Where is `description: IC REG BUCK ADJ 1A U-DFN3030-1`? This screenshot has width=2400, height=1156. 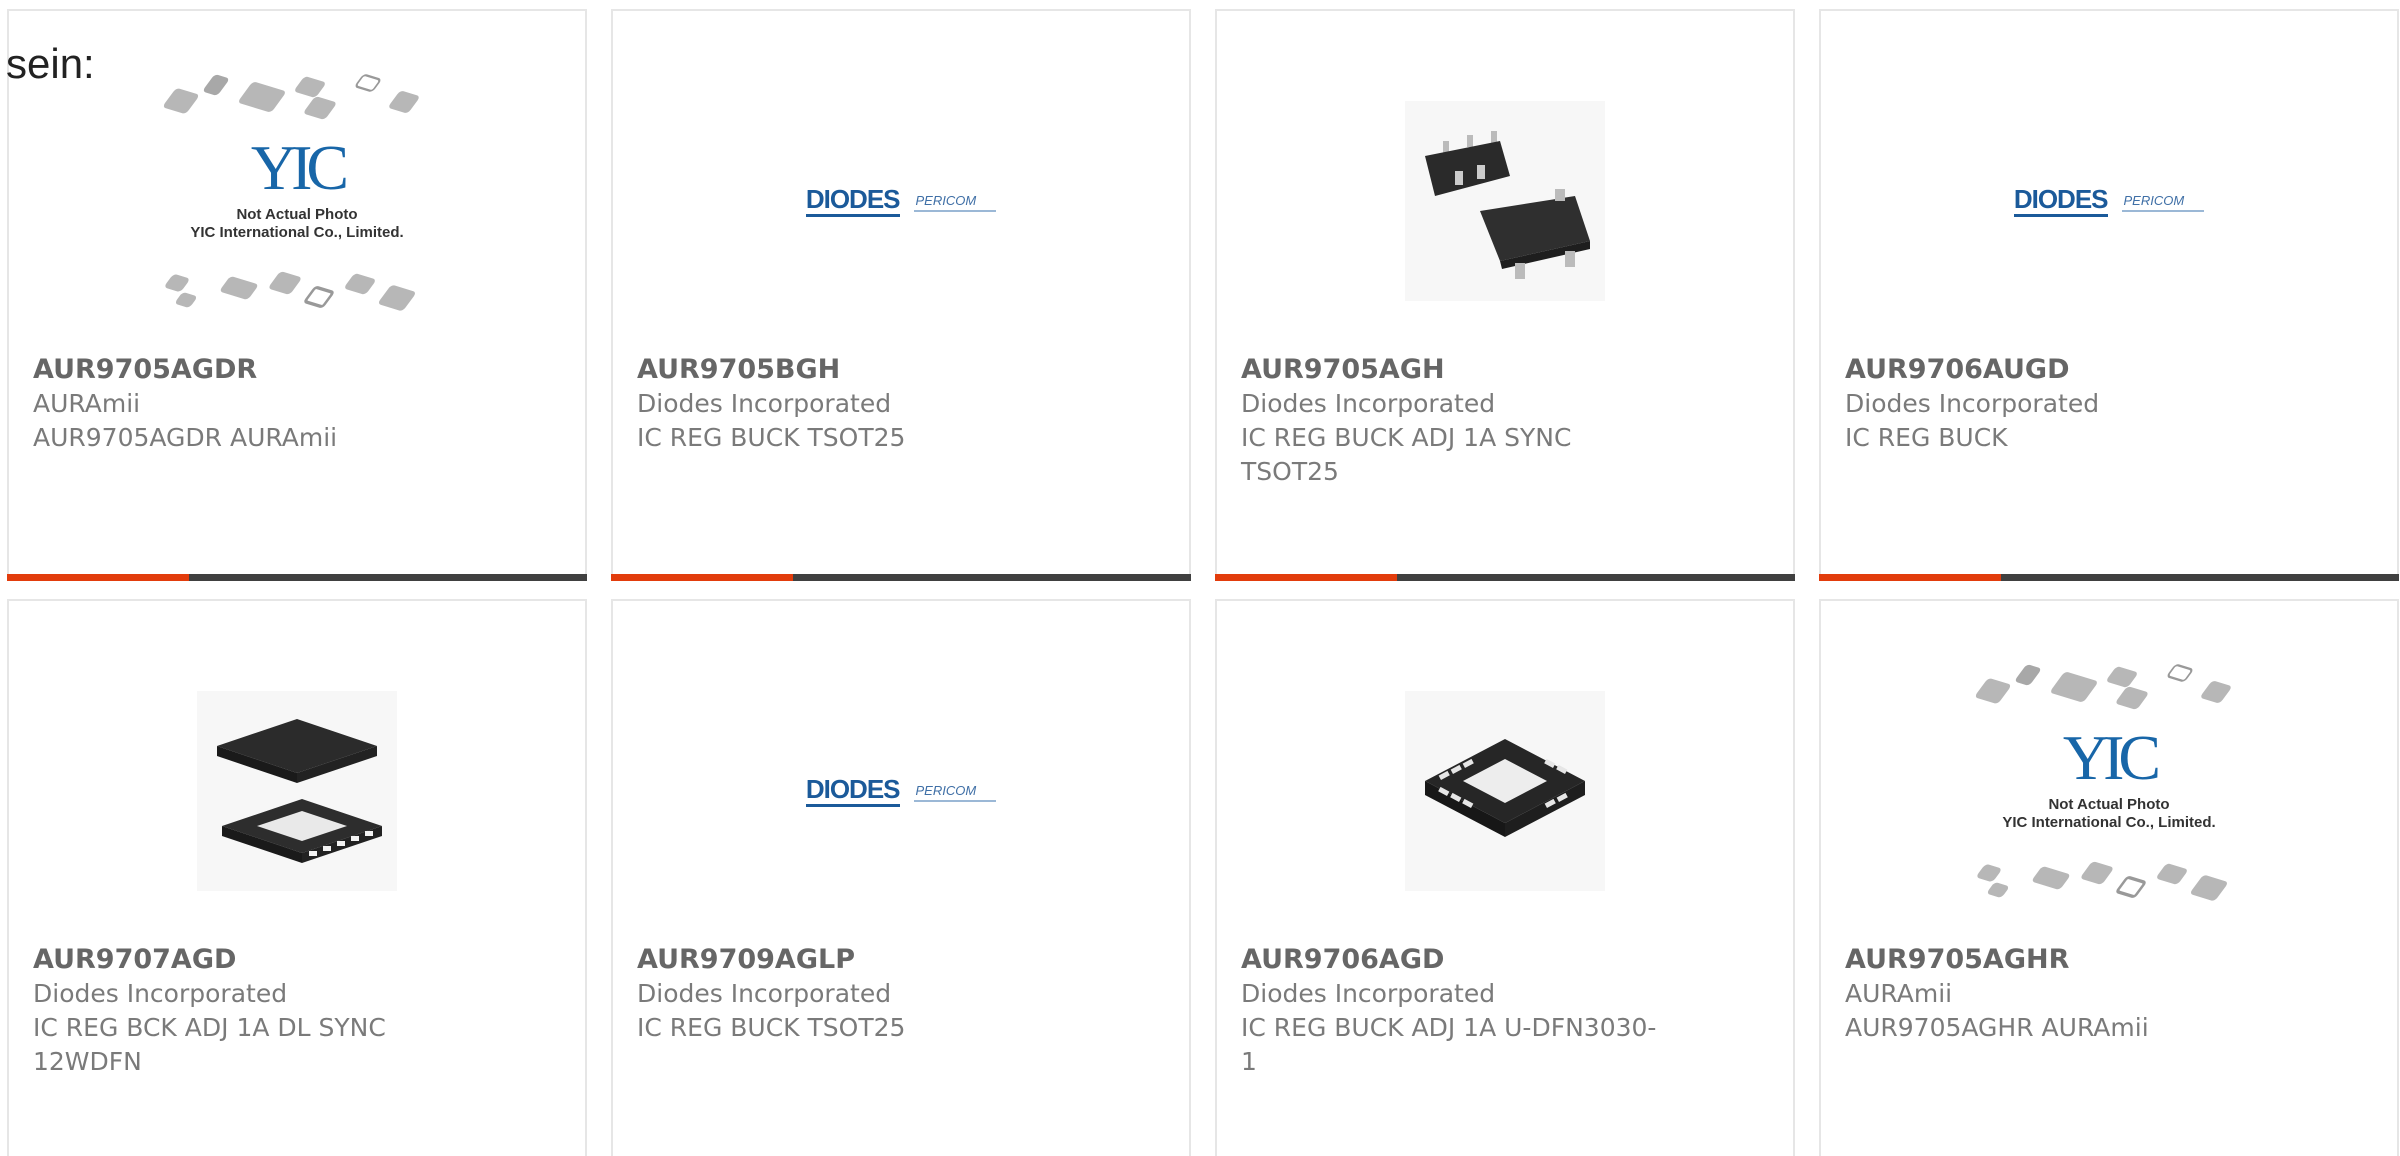 description: IC REG BUCK ADJ 1A U-DFN3030-1 is located at coordinates (1449, 1044).